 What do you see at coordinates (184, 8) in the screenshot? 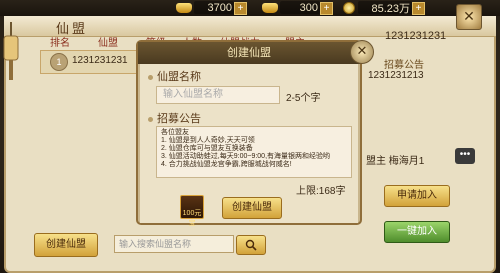
I see `gold-ingot-icon` at bounding box center [184, 8].